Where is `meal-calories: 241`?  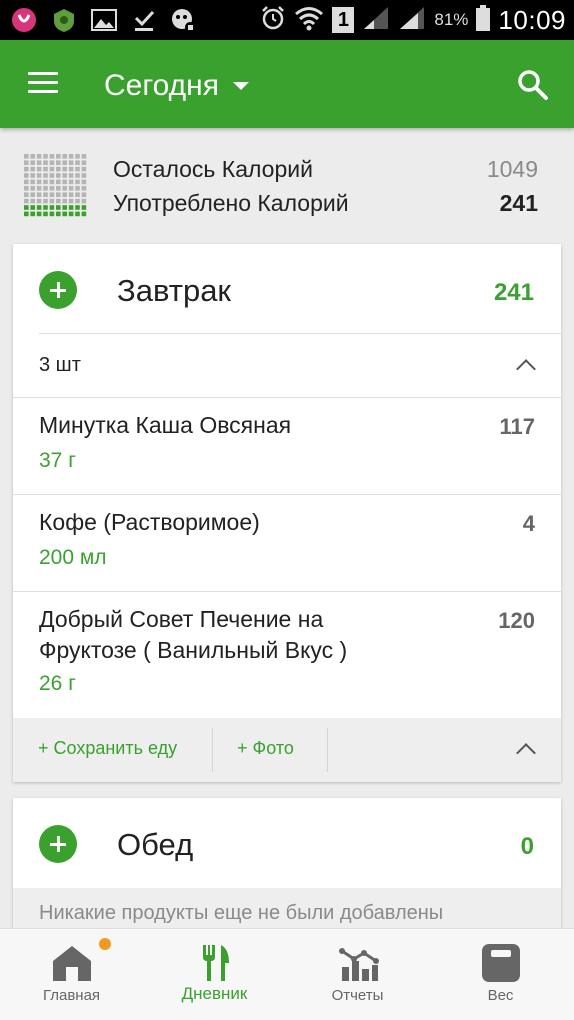 meal-calories: 241 is located at coordinates (513, 292).